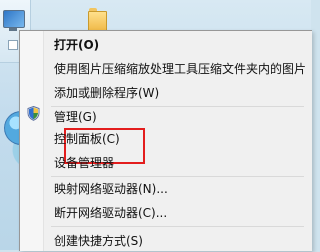  I want to click on menu-item-add-remove-programs: 添加或删除程序(W), so click(178, 93).